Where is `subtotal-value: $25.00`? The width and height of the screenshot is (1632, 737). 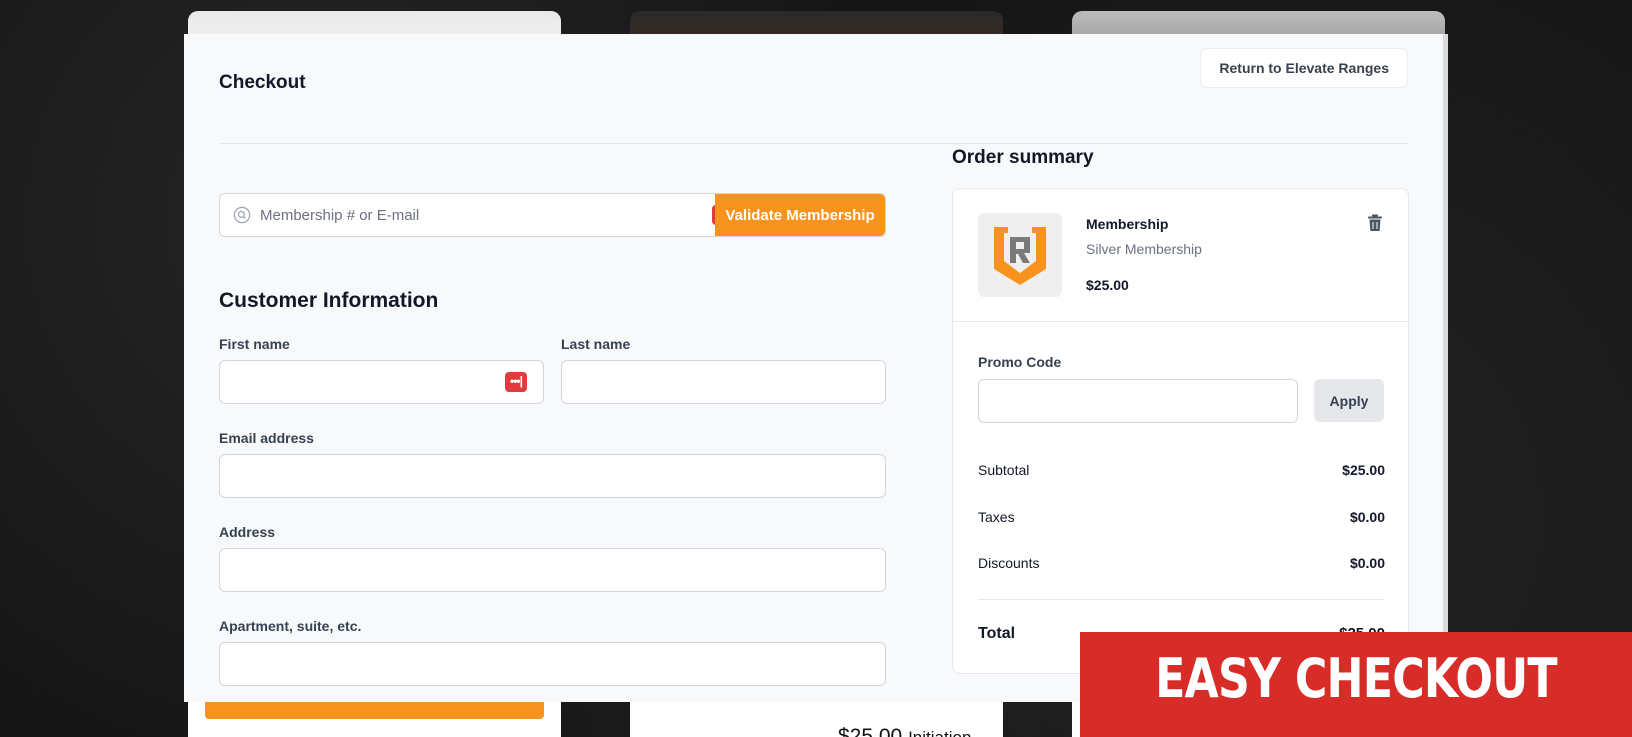 subtotal-value: $25.00 is located at coordinates (1363, 470).